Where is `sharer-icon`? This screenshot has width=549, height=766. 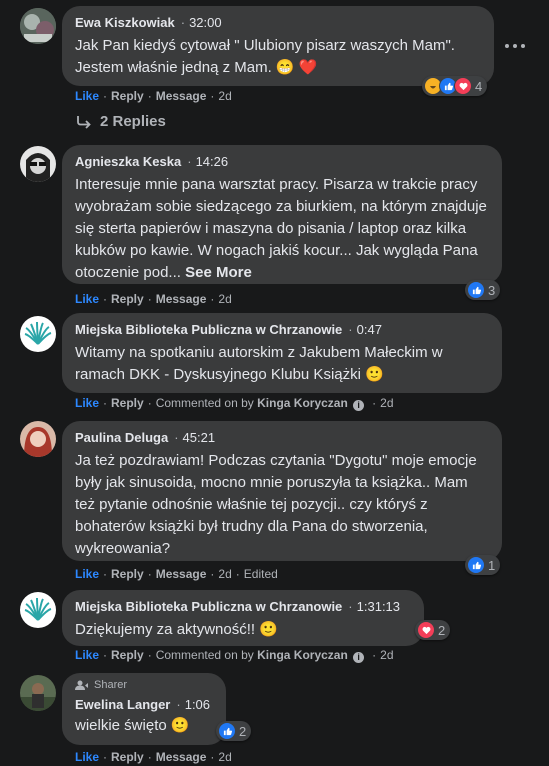 sharer-icon is located at coordinates (81, 685).